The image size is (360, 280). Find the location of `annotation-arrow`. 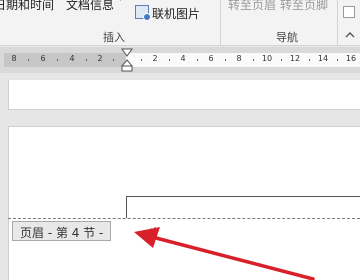

annotation-arrow is located at coordinates (224, 253).